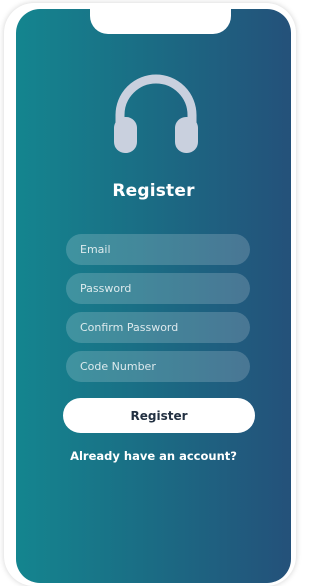  I want to click on login-link: Already have an account?, so click(153, 456).